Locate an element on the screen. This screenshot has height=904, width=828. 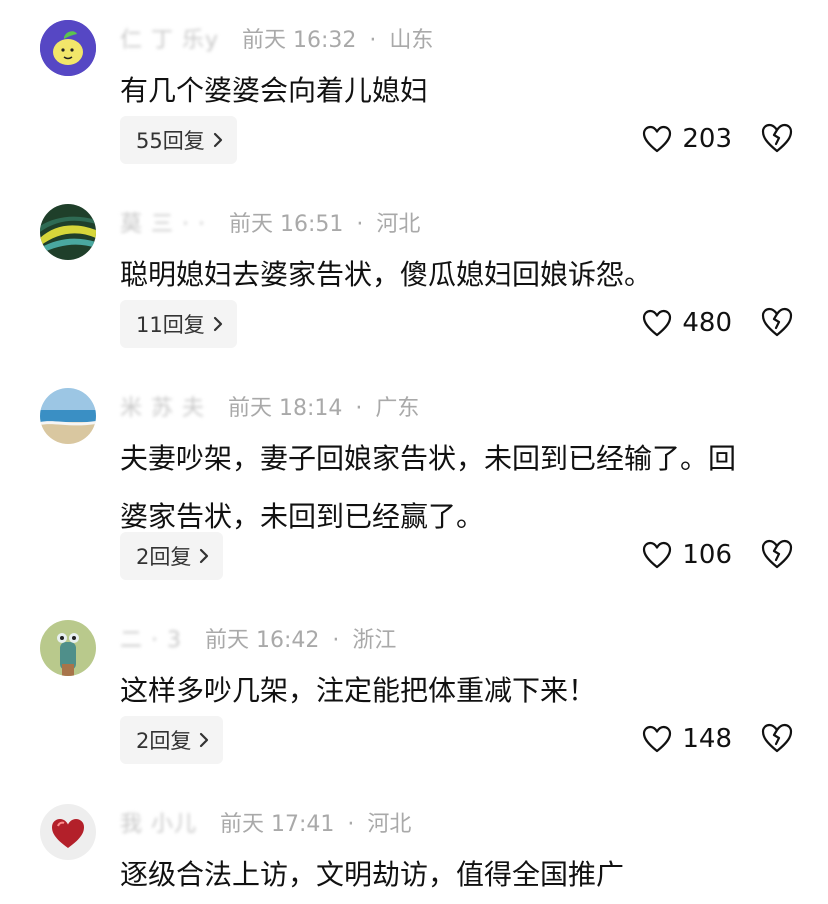
comment-text: 聪明媳妇去婆家告状，傻瓜媳妇回娘诉怨。 is located at coordinates (386, 274).